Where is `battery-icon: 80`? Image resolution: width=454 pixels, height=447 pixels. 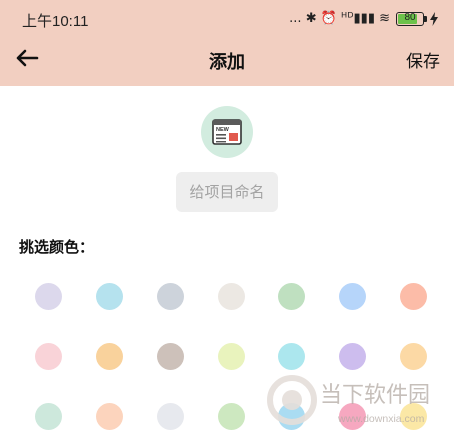
battery-icon: 80 is located at coordinates (411, 19).